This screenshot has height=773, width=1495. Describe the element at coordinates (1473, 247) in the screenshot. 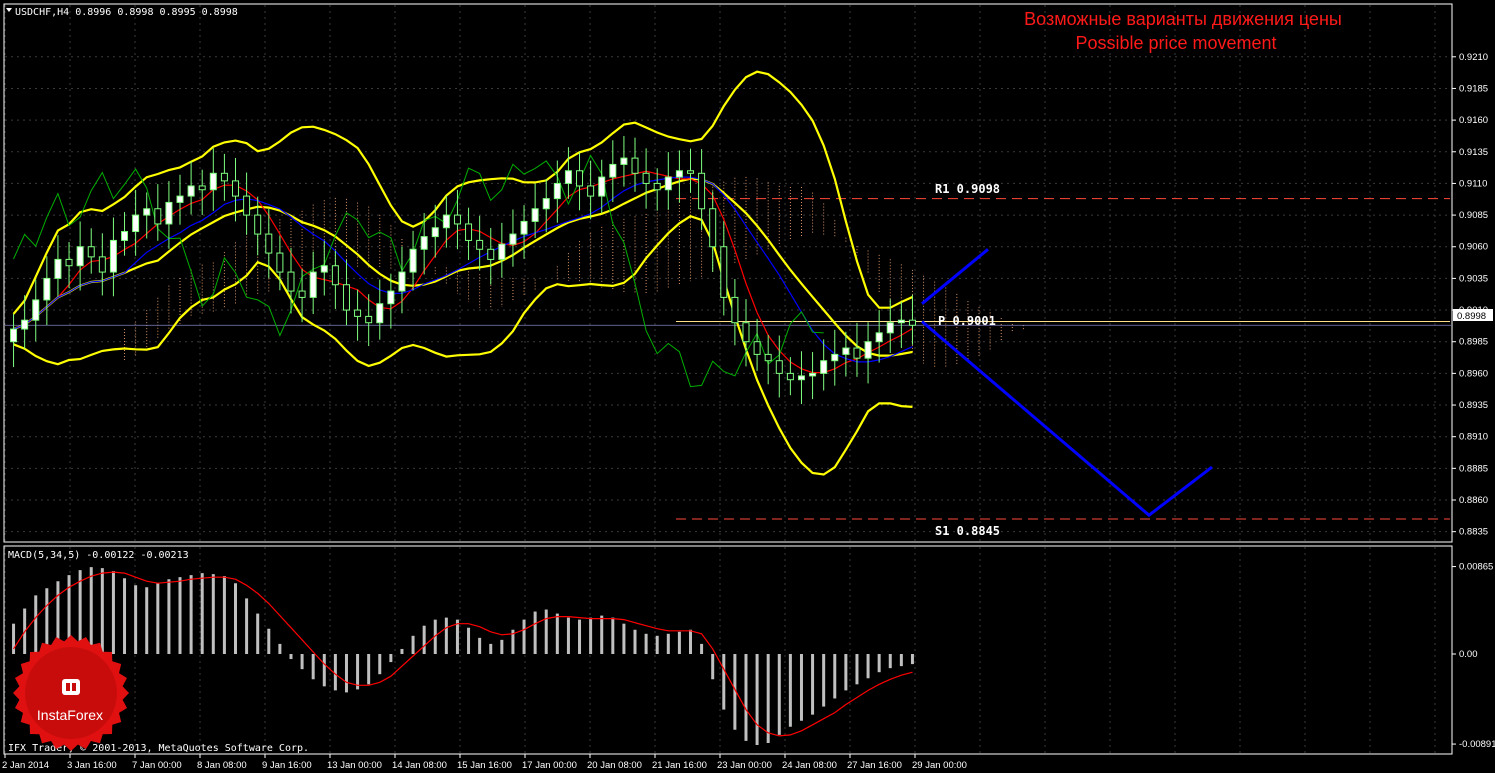

I see `y-tick-label: 0.9060` at that location.